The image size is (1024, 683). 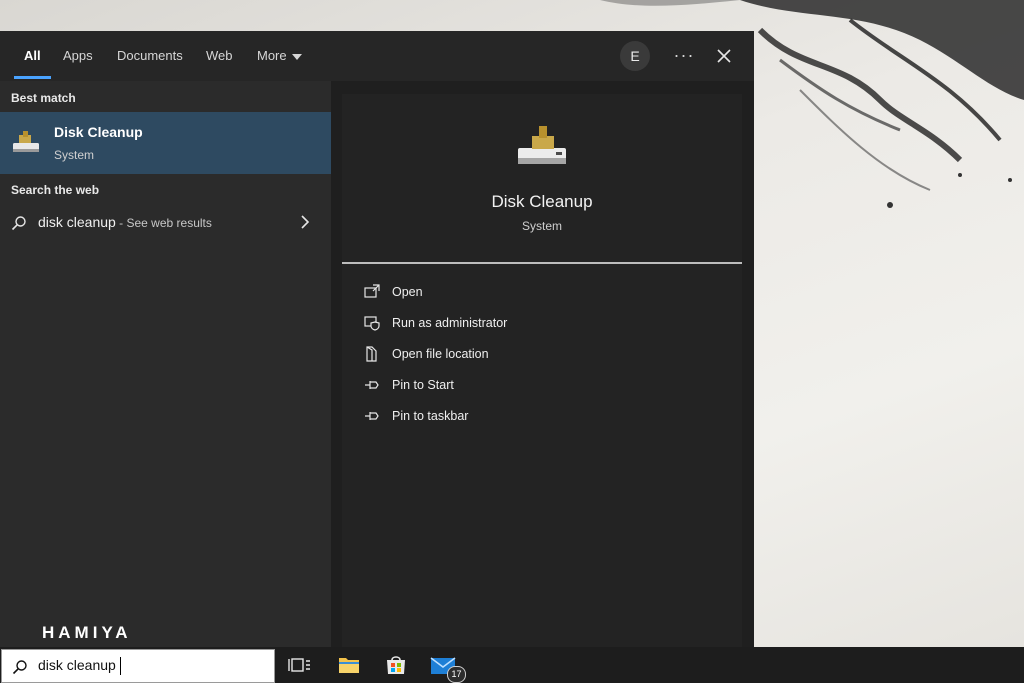 What do you see at coordinates (26, 141) in the screenshot?
I see `disk-cleanup-icon` at bounding box center [26, 141].